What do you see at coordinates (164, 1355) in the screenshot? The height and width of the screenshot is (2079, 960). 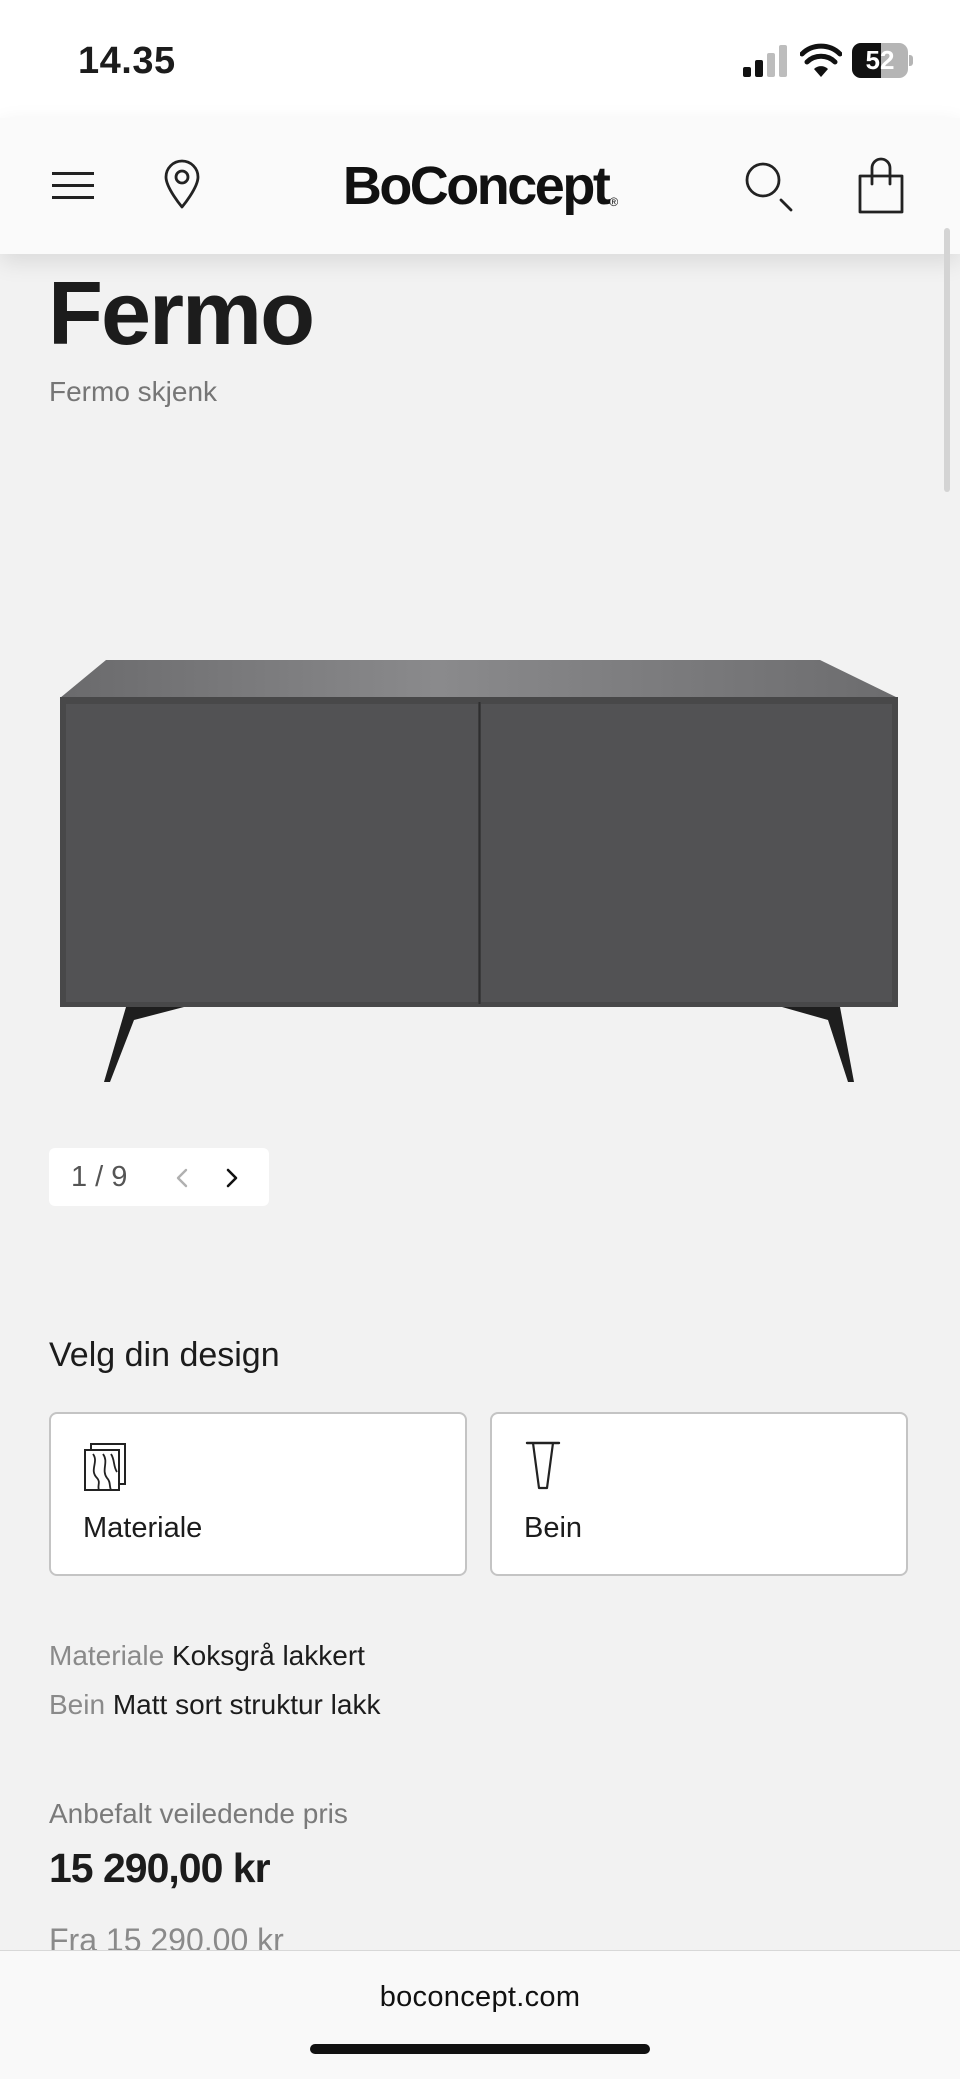 I see `design-heading: Velg din design` at bounding box center [164, 1355].